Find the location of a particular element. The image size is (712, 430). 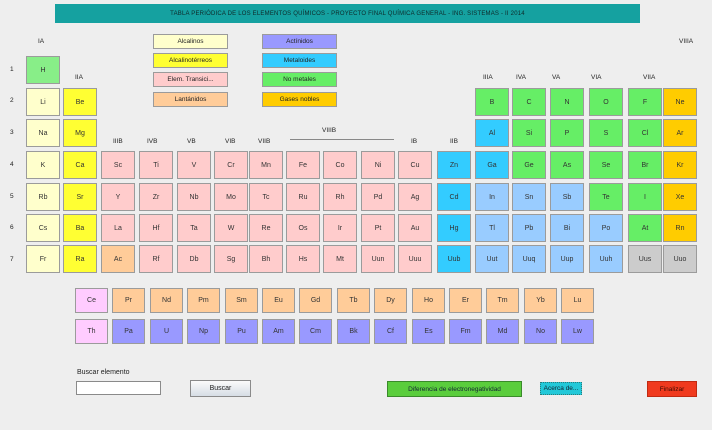

element-uub: Uub is located at coordinates (454, 259).